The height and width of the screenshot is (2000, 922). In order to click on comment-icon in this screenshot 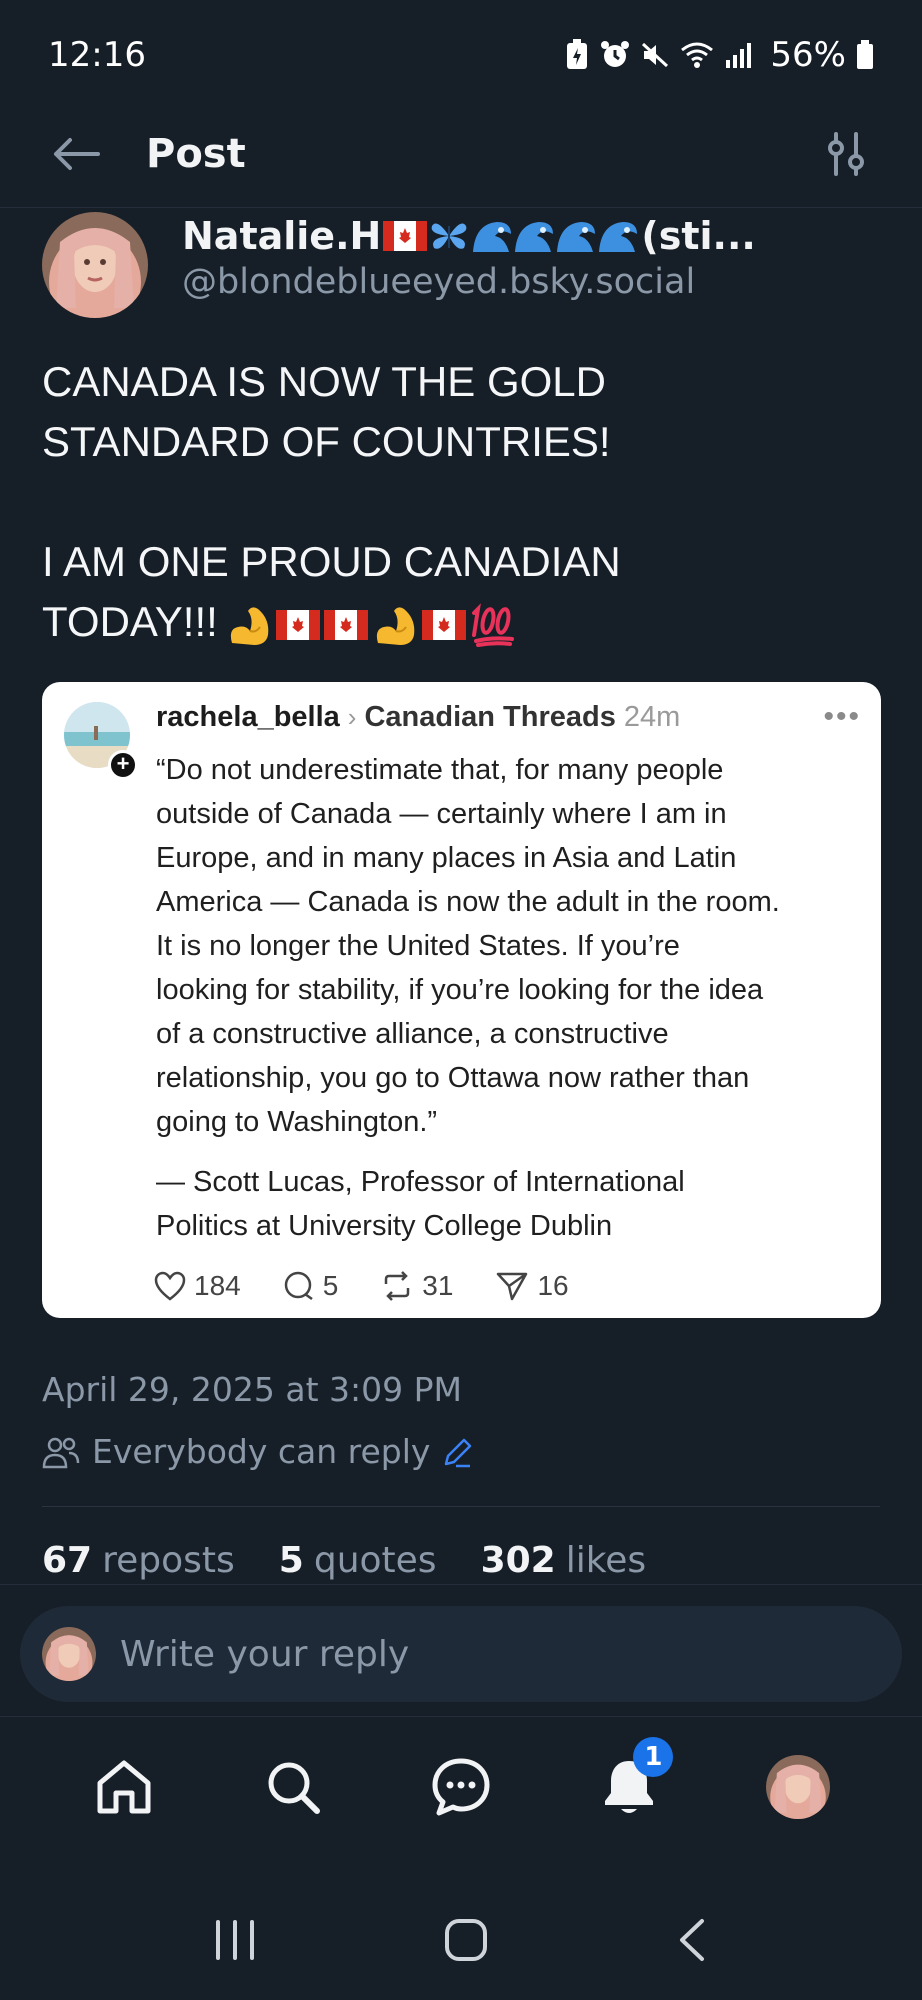, I will do `click(298, 1286)`.